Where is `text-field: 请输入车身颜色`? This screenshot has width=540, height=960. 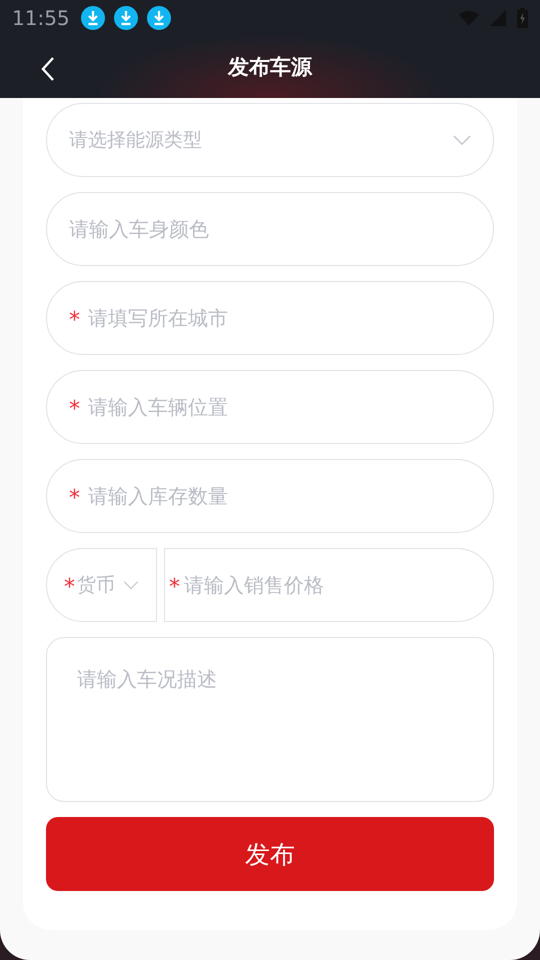 text-field: 请输入车身颜色 is located at coordinates (270, 229).